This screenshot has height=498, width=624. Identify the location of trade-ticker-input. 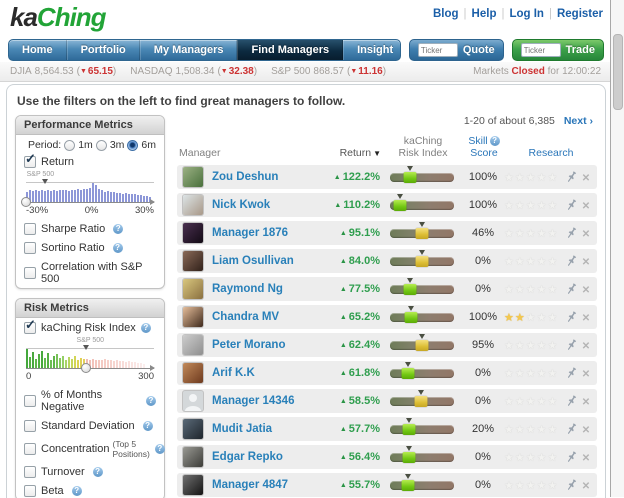
(540, 50).